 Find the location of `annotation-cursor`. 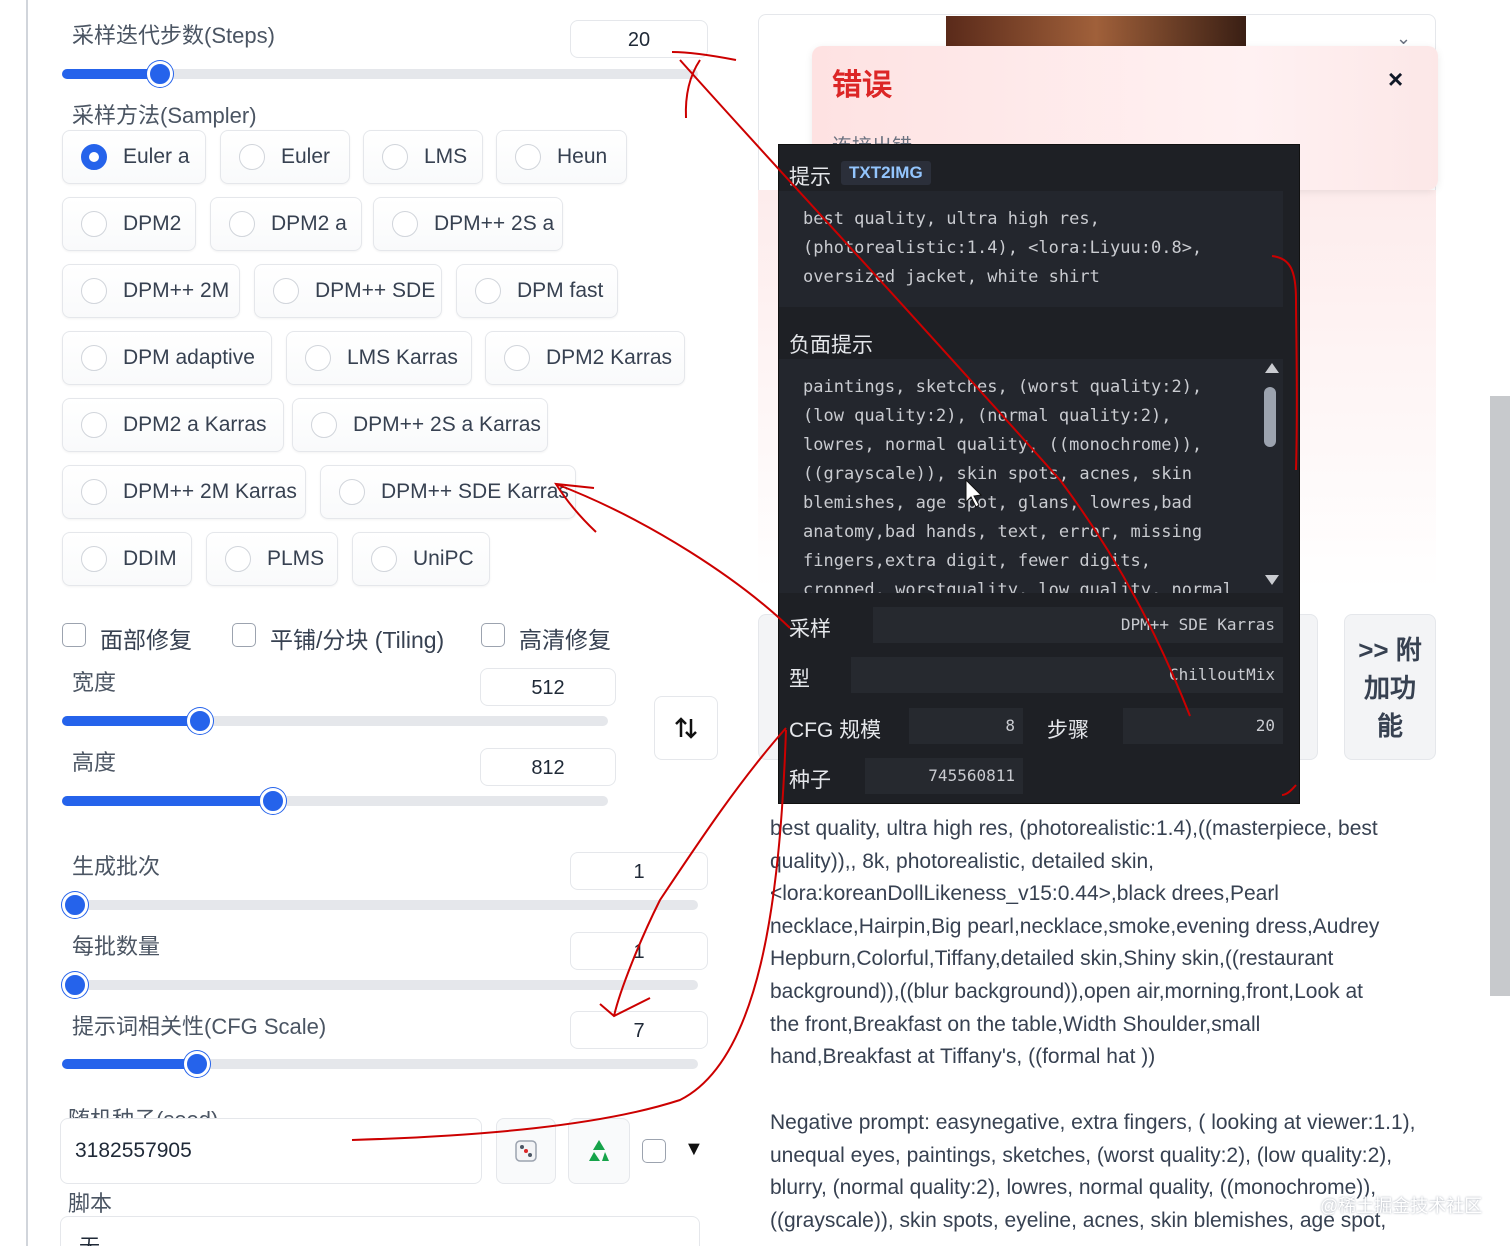

annotation-cursor is located at coordinates (974, 493).